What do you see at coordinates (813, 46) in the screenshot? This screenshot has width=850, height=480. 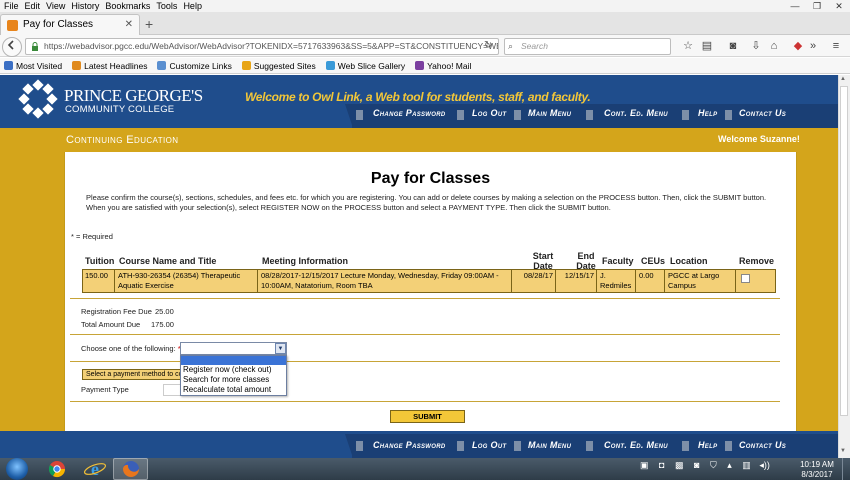 I see `overflow-icon: »` at bounding box center [813, 46].